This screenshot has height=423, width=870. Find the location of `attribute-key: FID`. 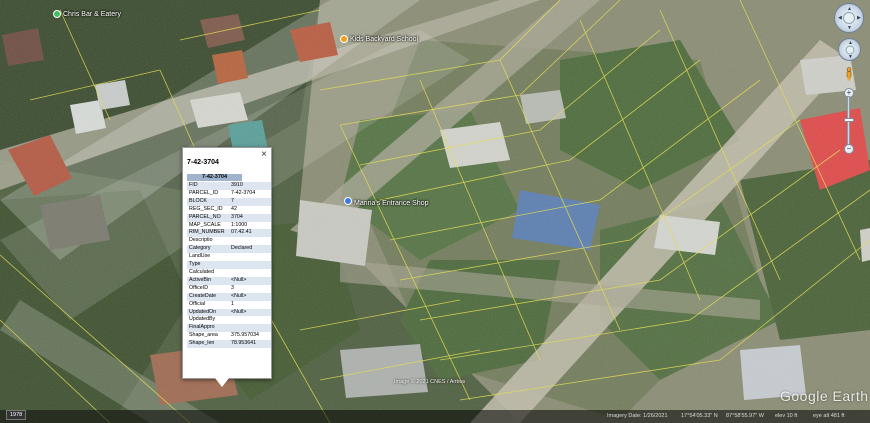

attribute-key: FID is located at coordinates (208, 186).